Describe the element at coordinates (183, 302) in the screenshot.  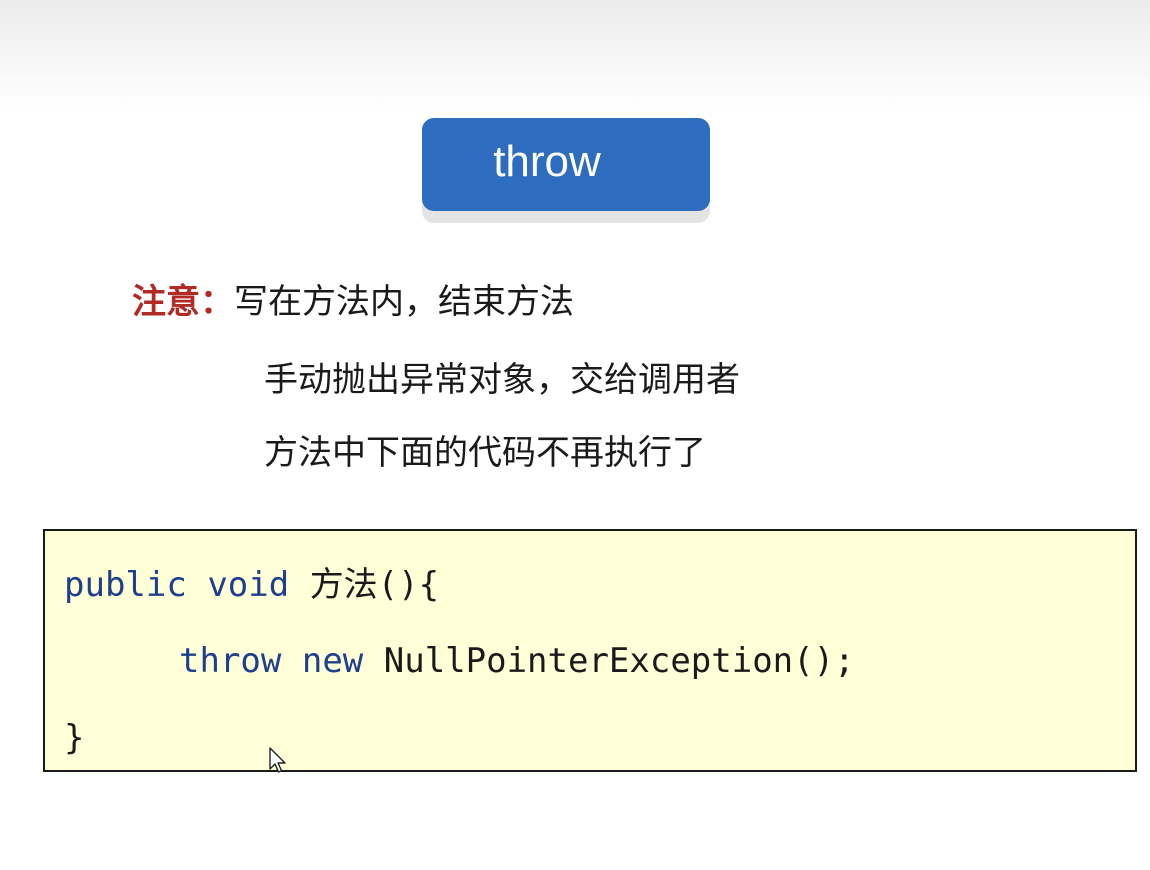
I see `note-label: 注意：` at that location.